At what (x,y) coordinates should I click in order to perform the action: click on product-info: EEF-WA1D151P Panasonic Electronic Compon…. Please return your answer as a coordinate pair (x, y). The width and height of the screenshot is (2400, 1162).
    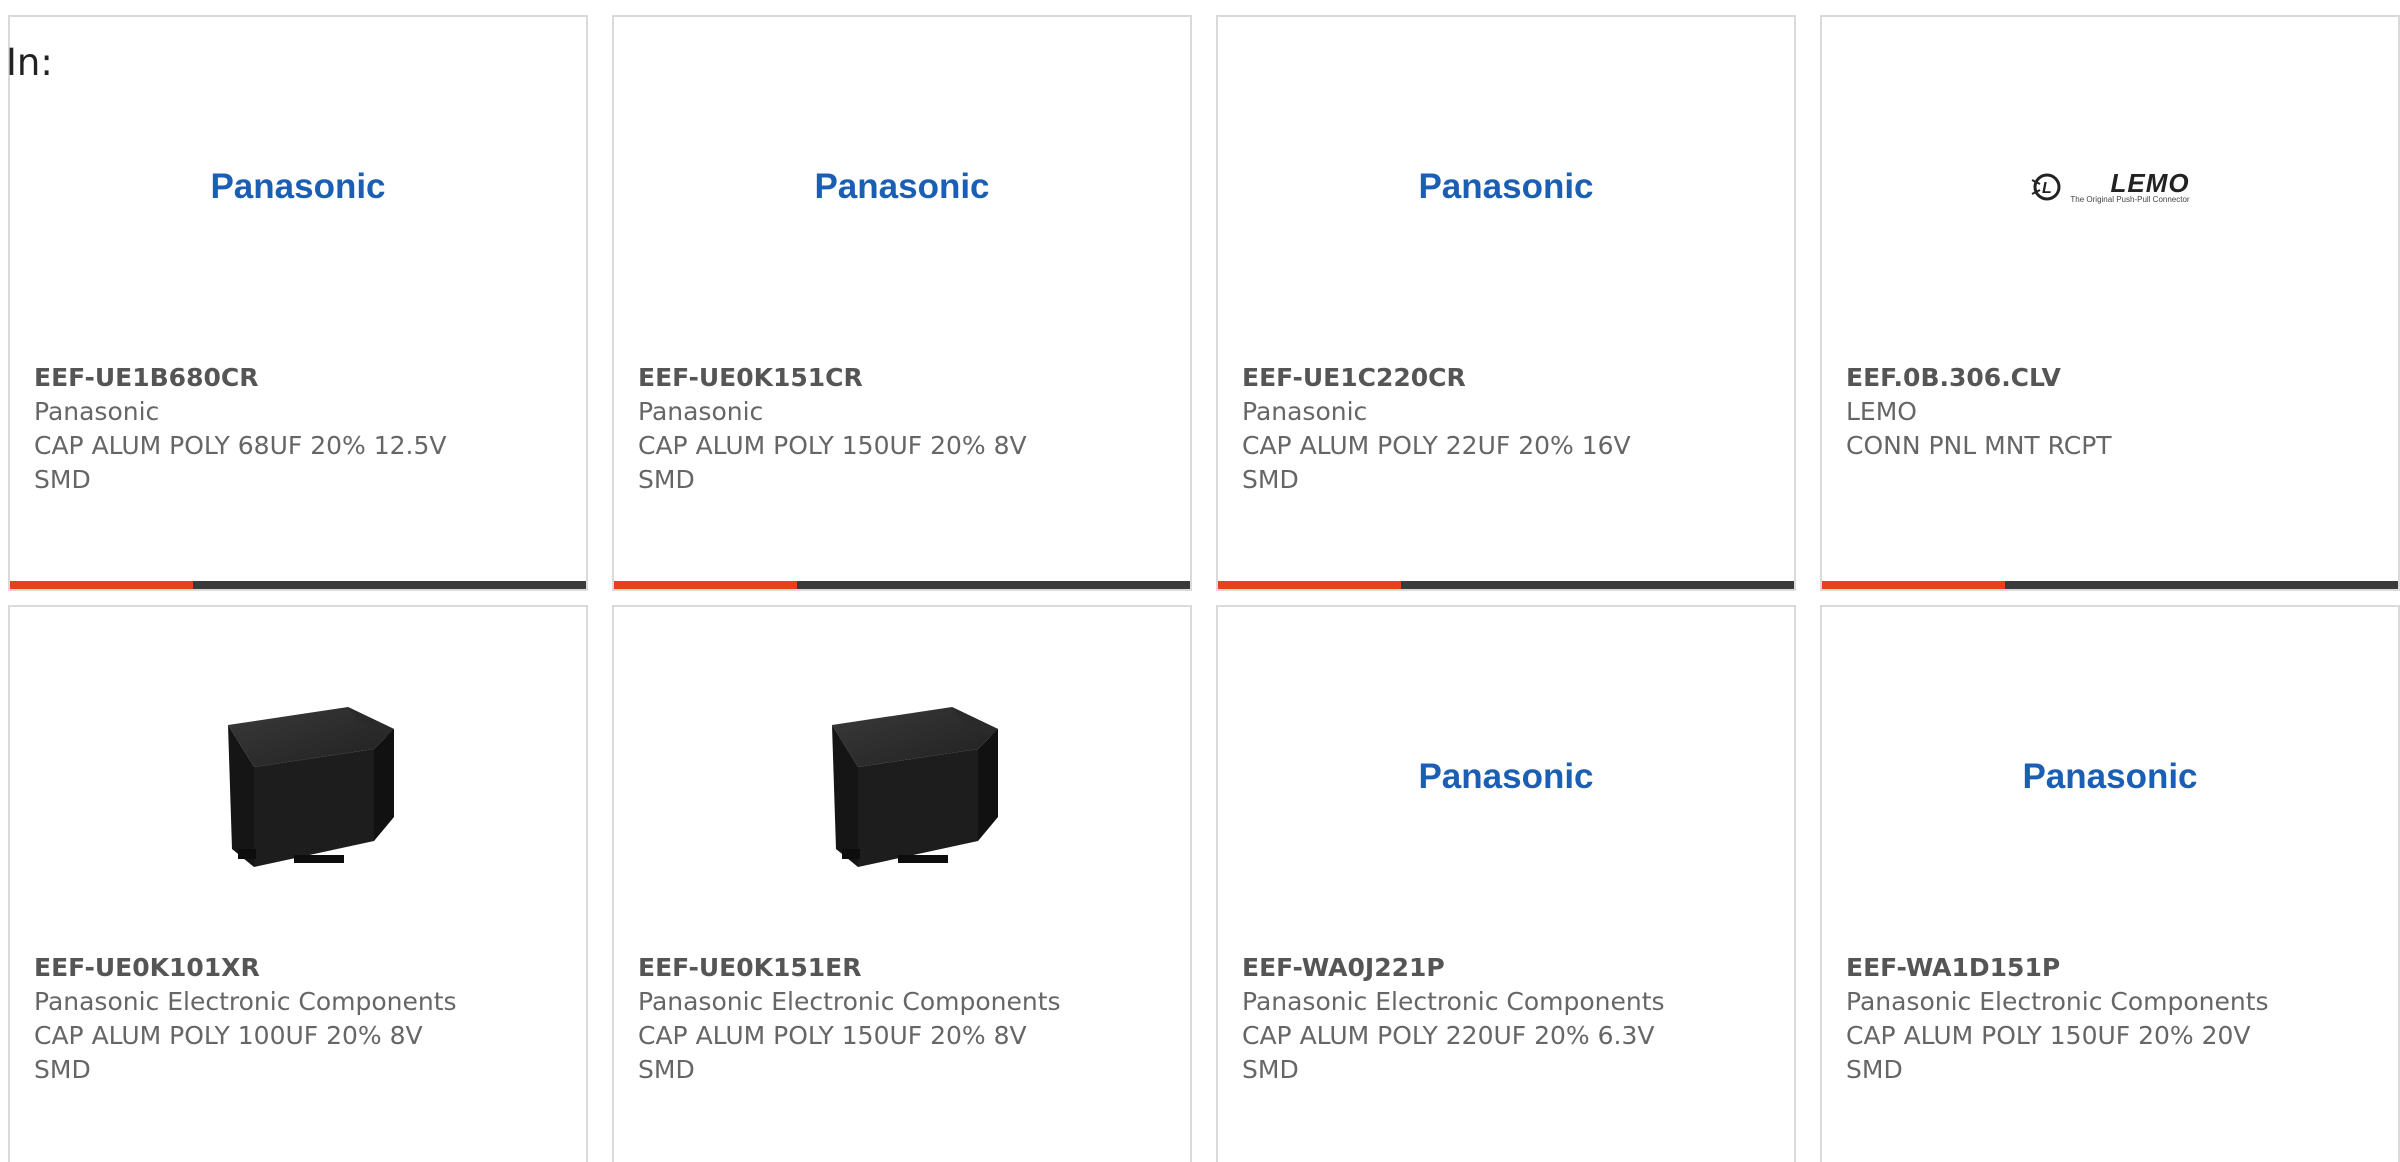
    Looking at the image, I should click on (2106, 1019).